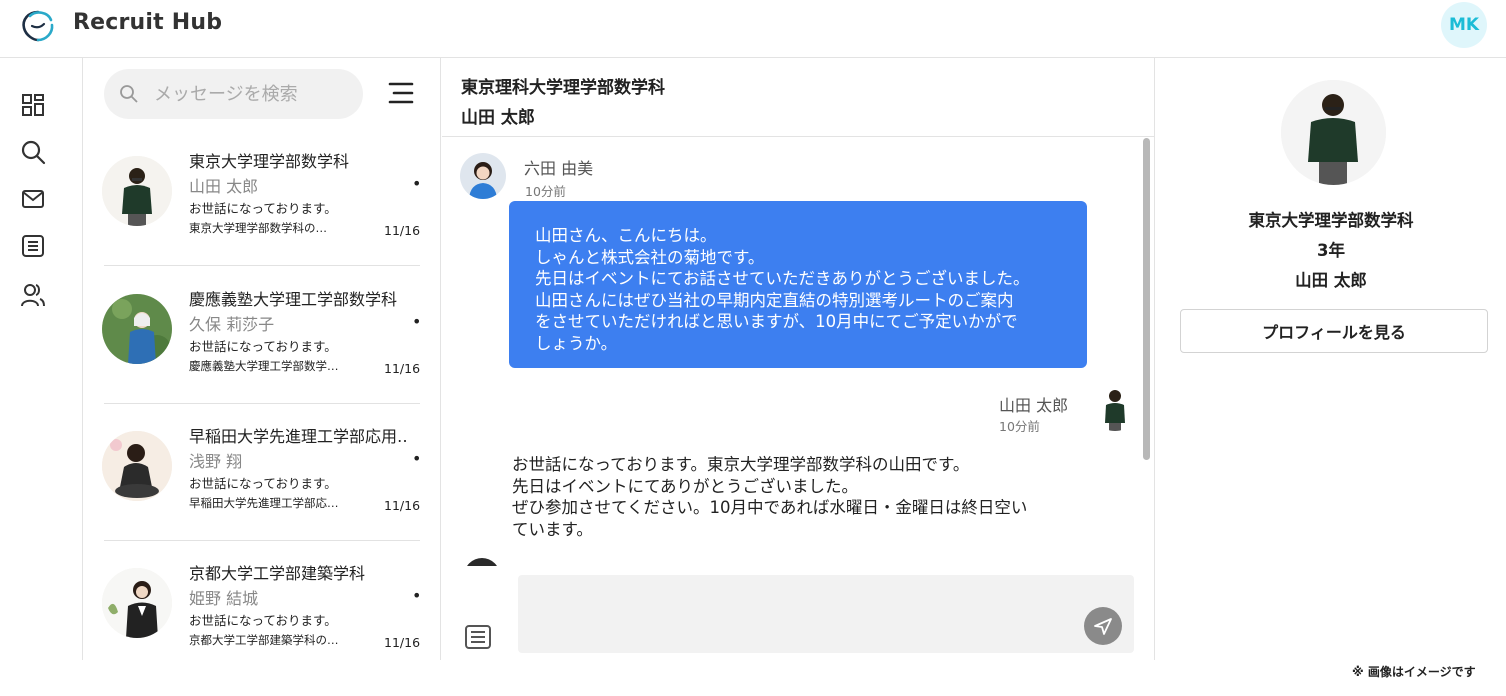 The width and height of the screenshot is (1506, 696). I want to click on conversation-school: 京都大学工学部建築学科, so click(277, 573).